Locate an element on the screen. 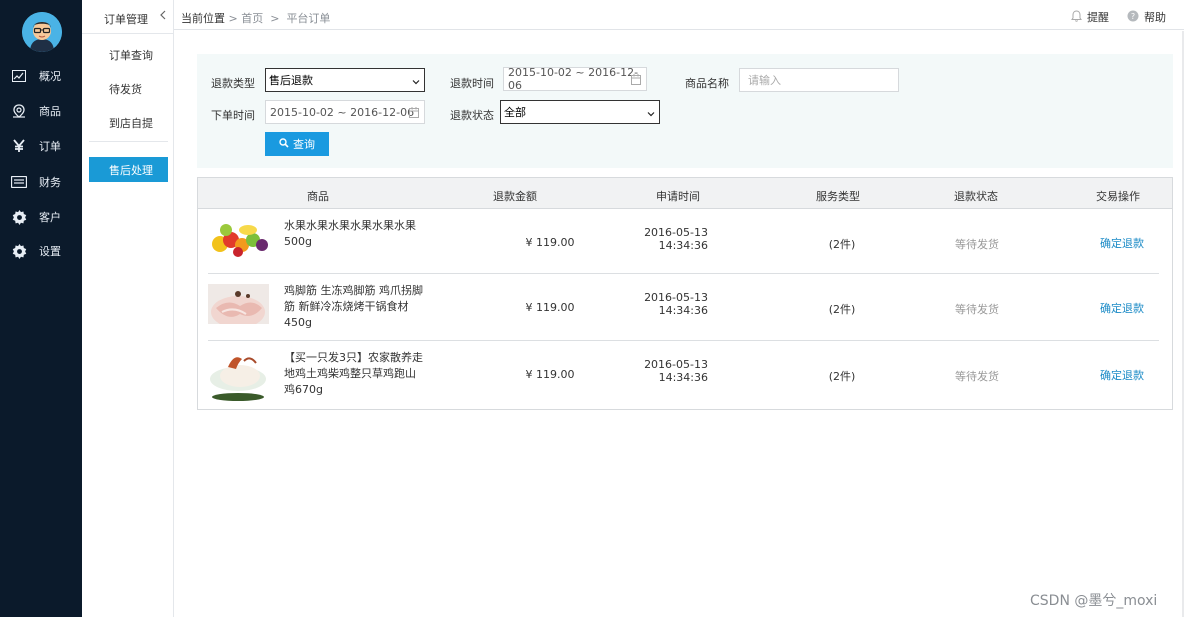  nav-label: 客户 is located at coordinates (50, 217).